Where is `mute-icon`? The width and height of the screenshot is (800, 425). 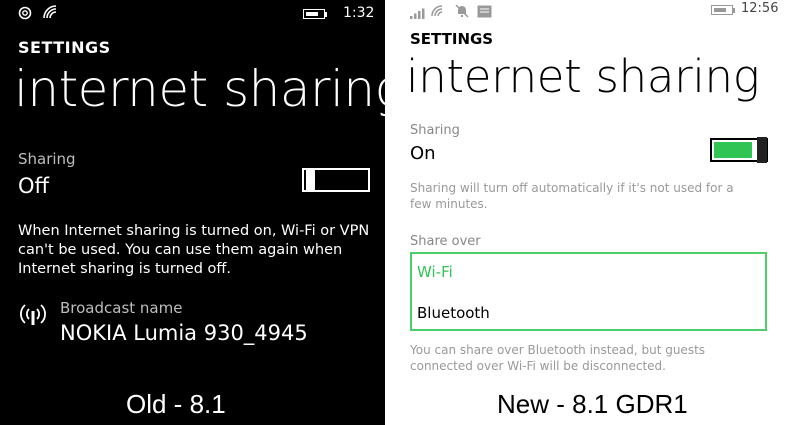 mute-icon is located at coordinates (462, 12).